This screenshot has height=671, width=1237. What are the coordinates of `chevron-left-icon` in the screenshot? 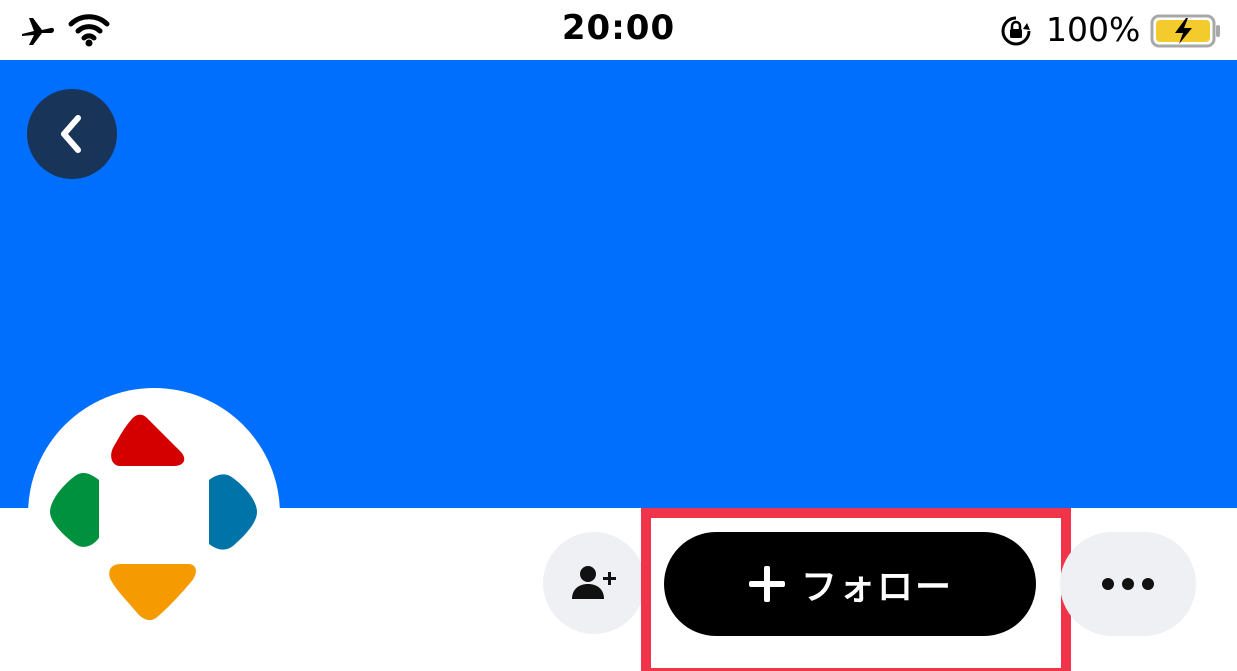 It's located at (71, 134).